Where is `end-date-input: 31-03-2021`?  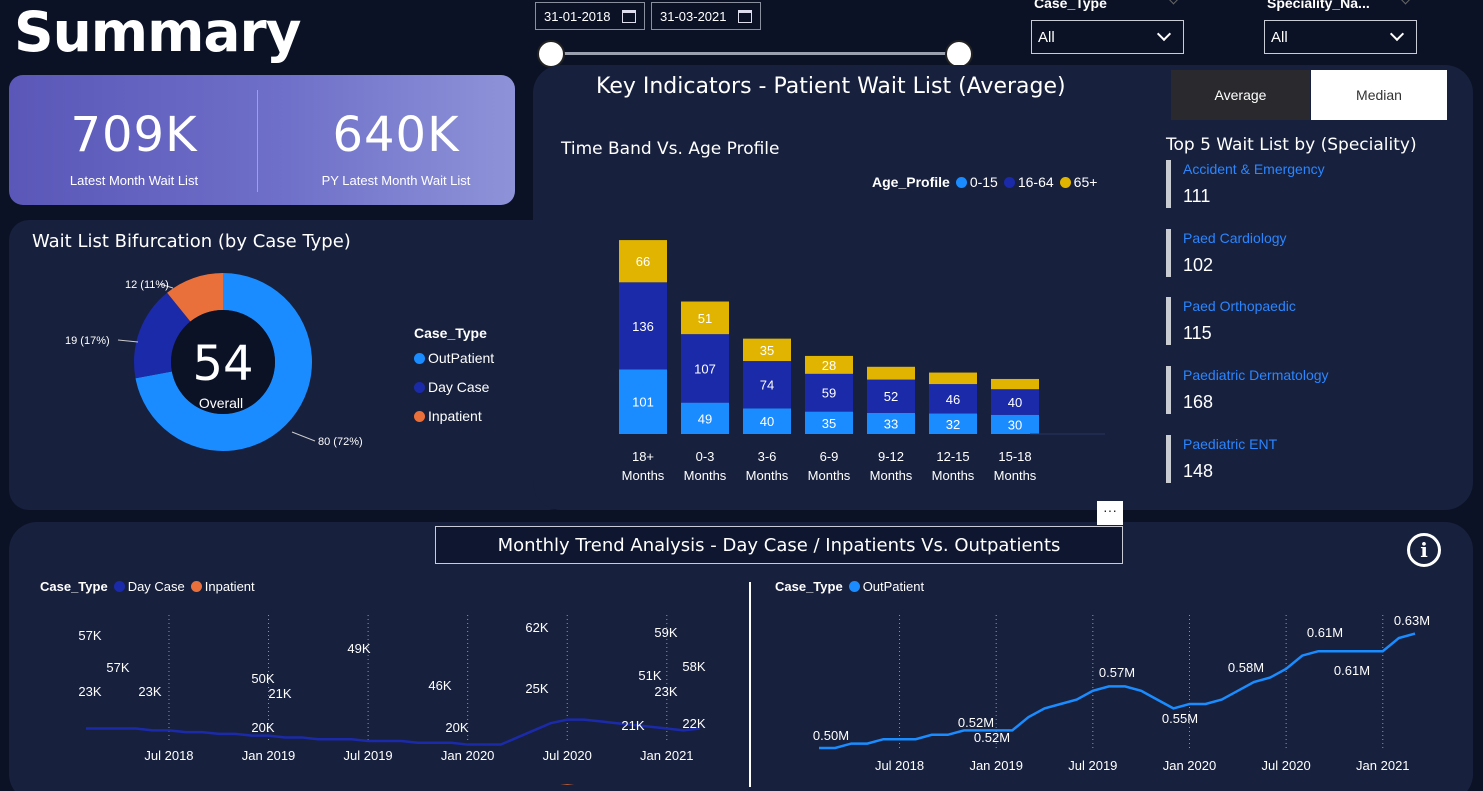 end-date-input: 31-03-2021 is located at coordinates (706, 16).